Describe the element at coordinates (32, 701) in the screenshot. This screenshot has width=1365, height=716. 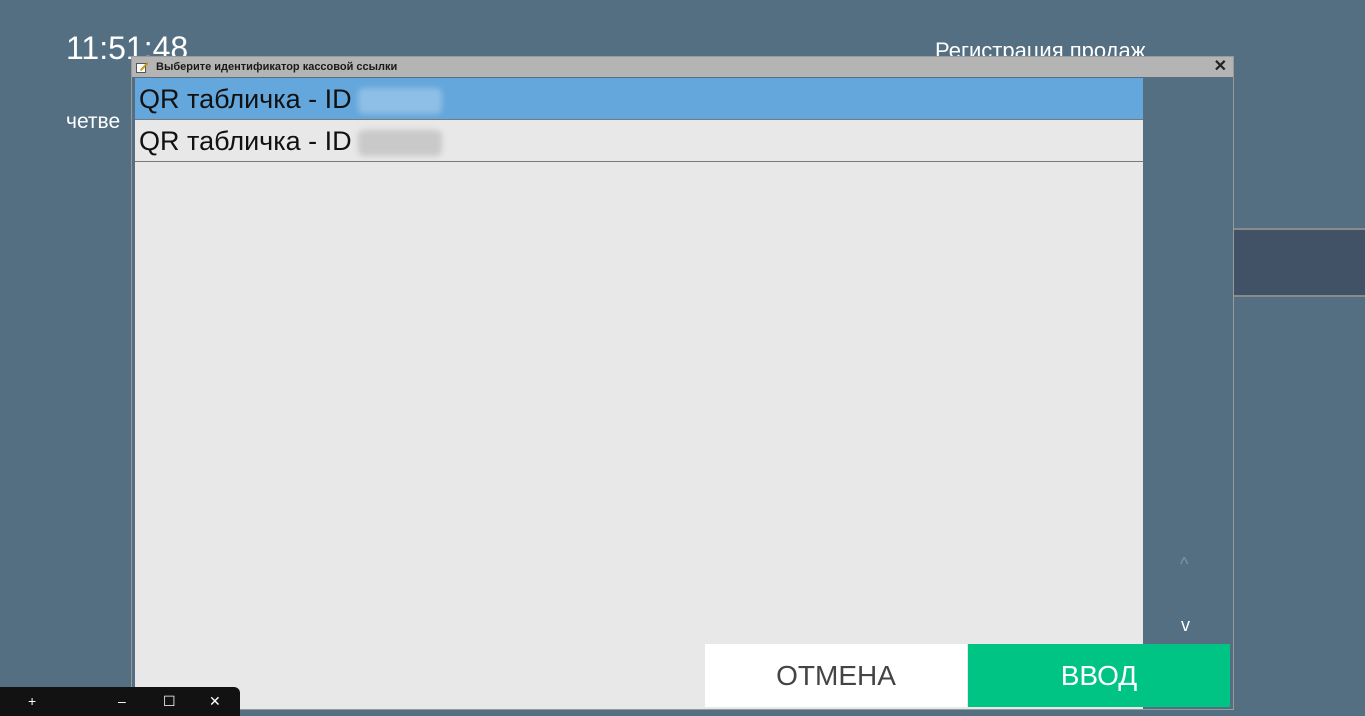
I see `plus-icon: +` at that location.